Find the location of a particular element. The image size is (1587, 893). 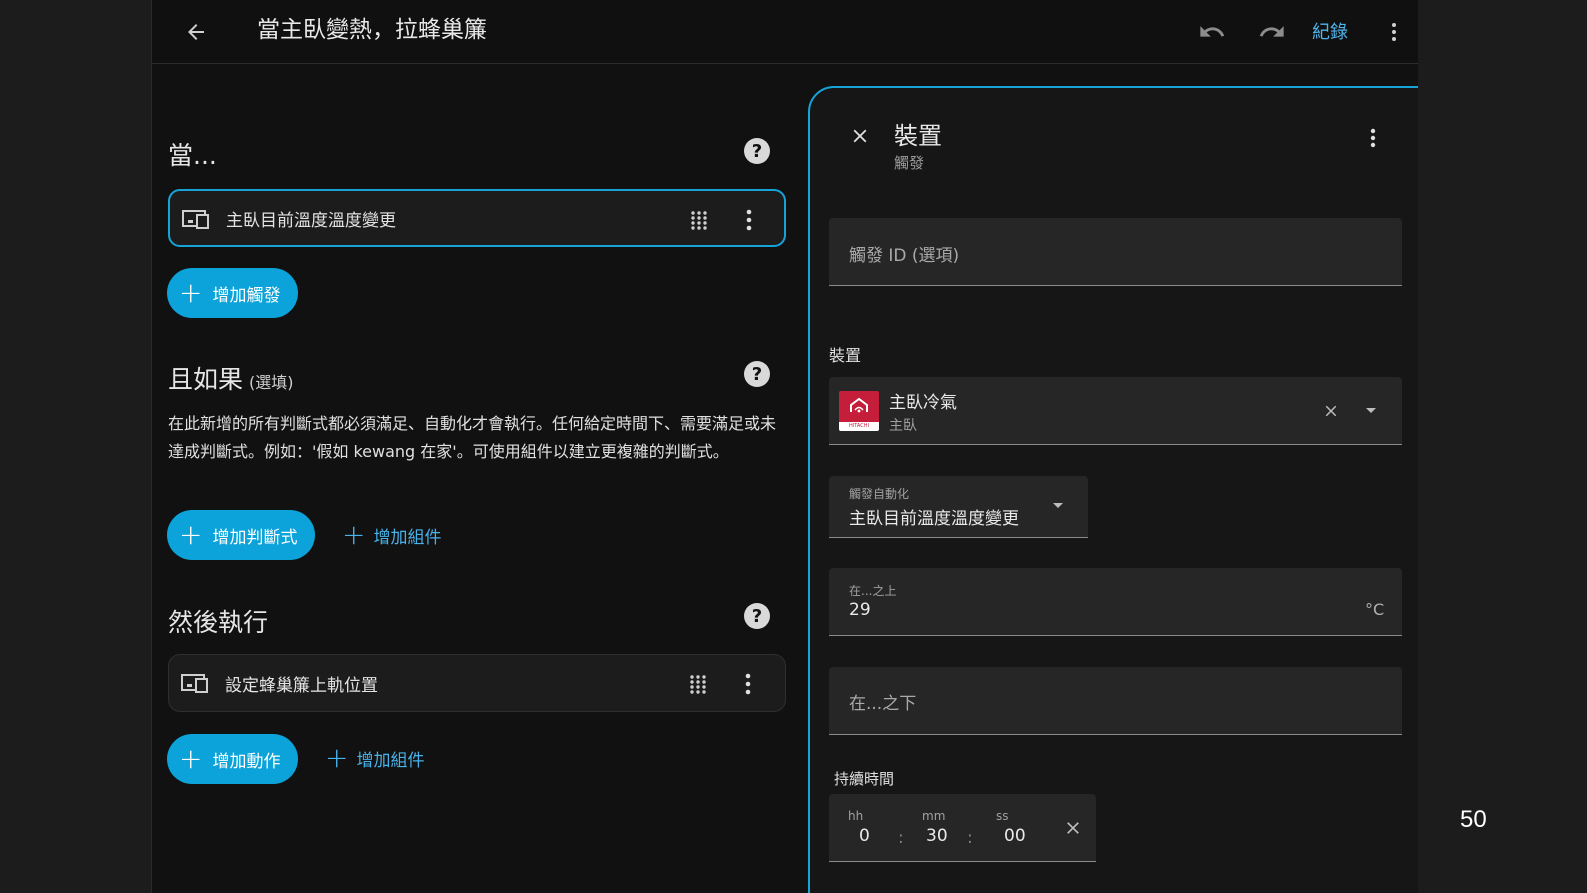

close-panel-button is located at coordinates (860, 136).